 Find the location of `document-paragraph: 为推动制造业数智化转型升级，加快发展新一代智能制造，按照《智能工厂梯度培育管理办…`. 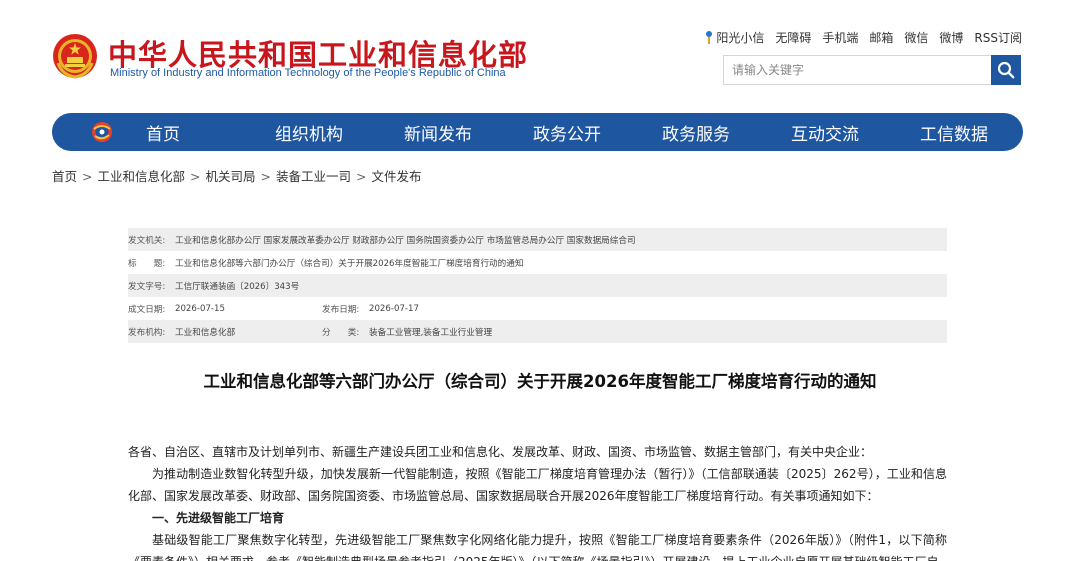

document-paragraph: 为推动制造业数智化转型升级，加快发展新一代智能制造，按照《智能工厂梯度培育管理办… is located at coordinates (537, 485).